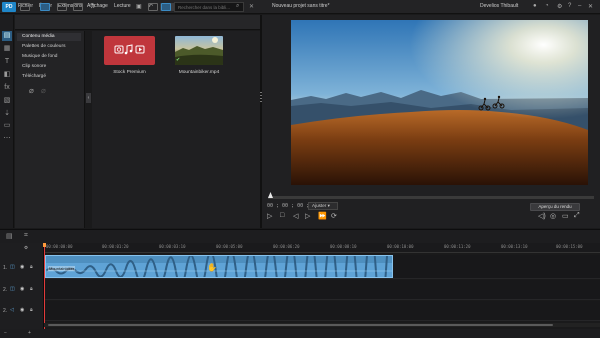 The width and height of the screenshot is (600, 338). What do you see at coordinates (62, 7) in the screenshot?
I see `video-filter-button` at bounding box center [62, 7].